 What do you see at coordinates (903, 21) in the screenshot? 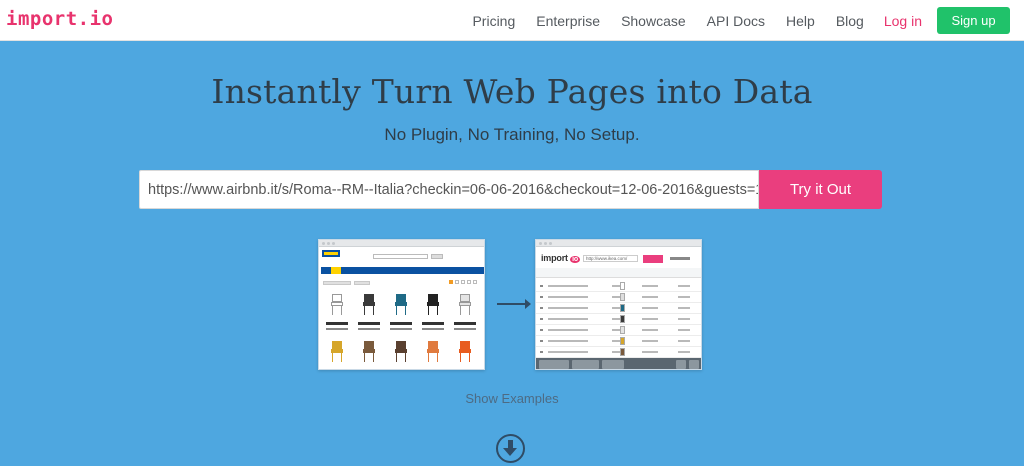
I see `login-link: Log in` at bounding box center [903, 21].